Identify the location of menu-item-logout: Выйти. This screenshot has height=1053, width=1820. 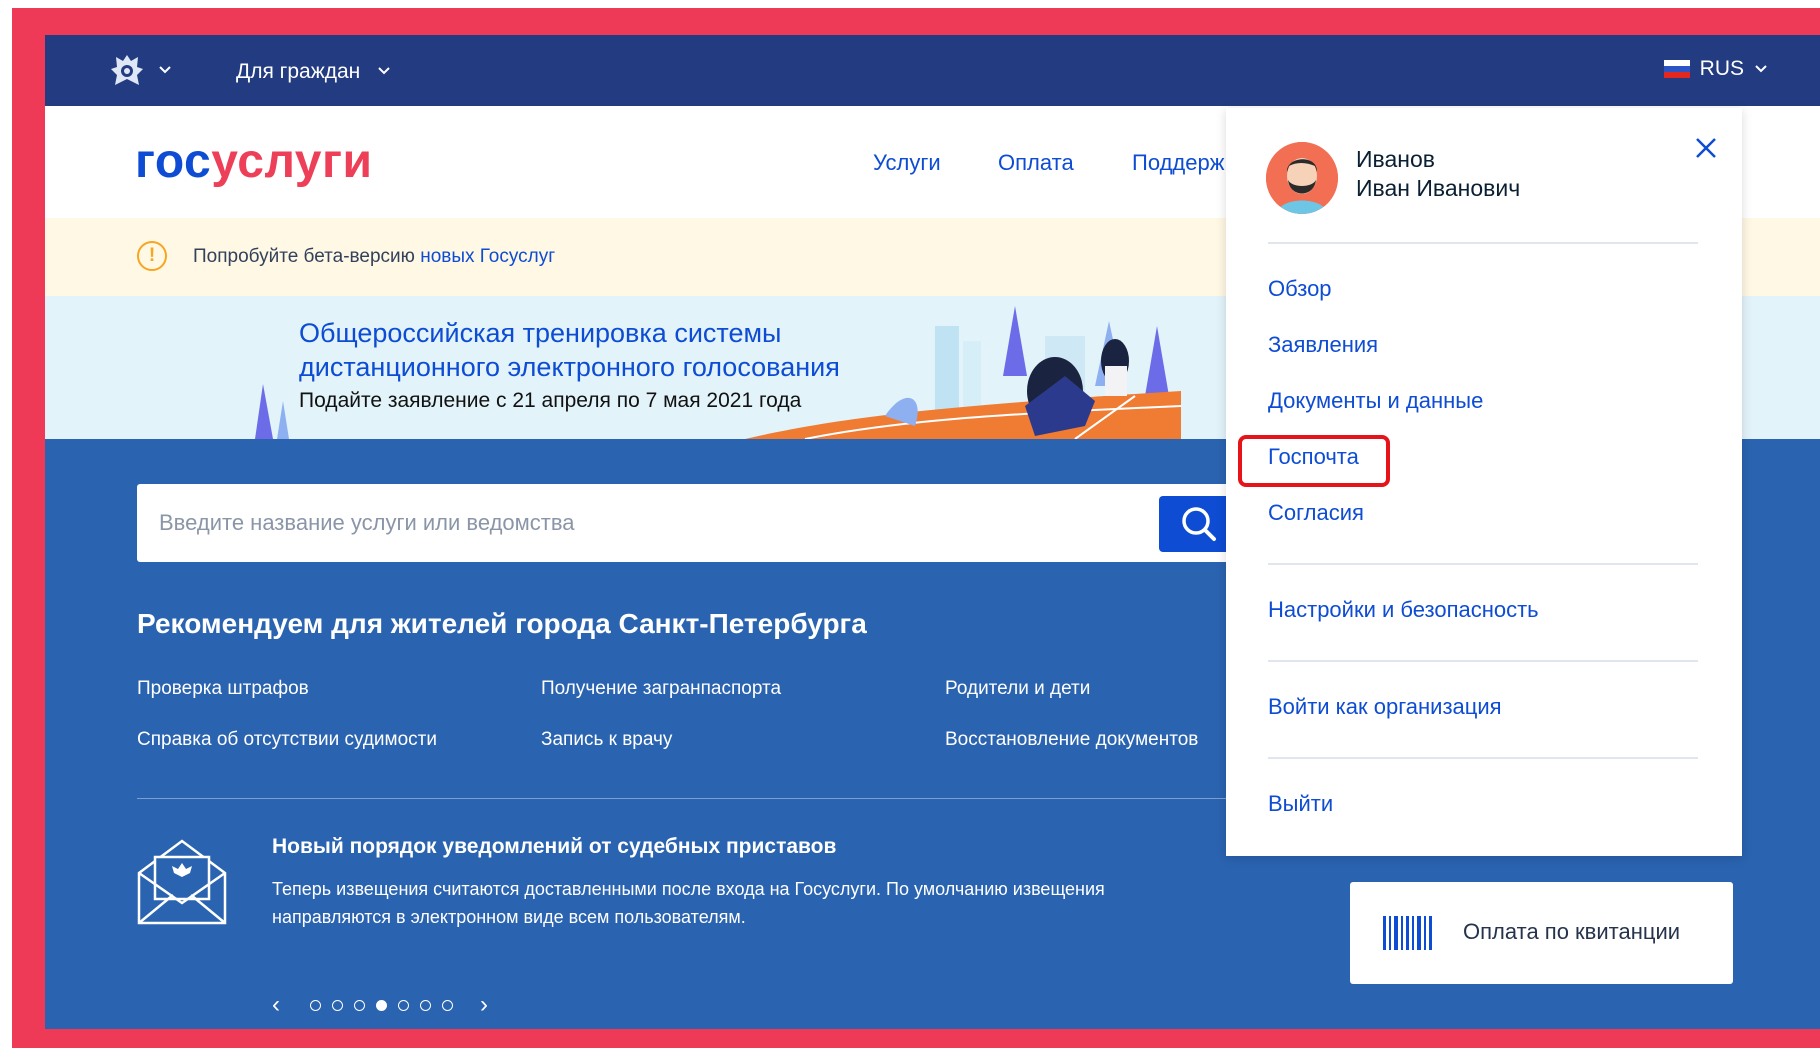
(1300, 804).